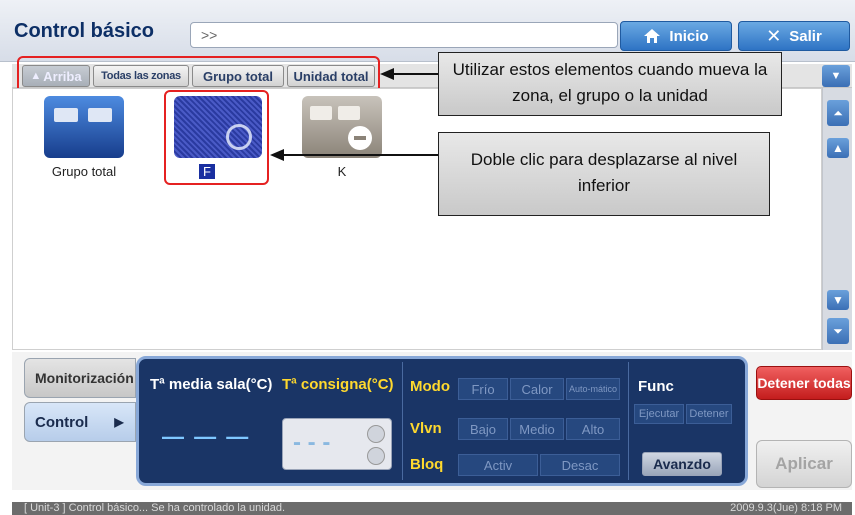 This screenshot has height=515, width=855. I want to click on callout-arrow-nav, so click(409, 74).